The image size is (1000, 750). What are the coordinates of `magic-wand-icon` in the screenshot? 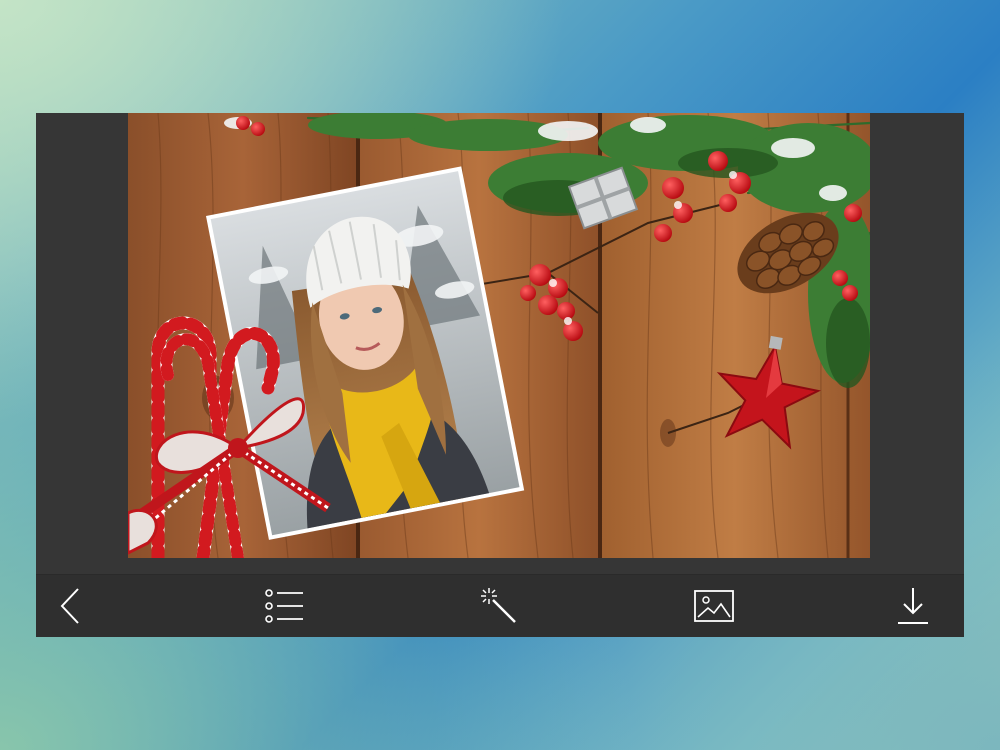 It's located at (499, 606).